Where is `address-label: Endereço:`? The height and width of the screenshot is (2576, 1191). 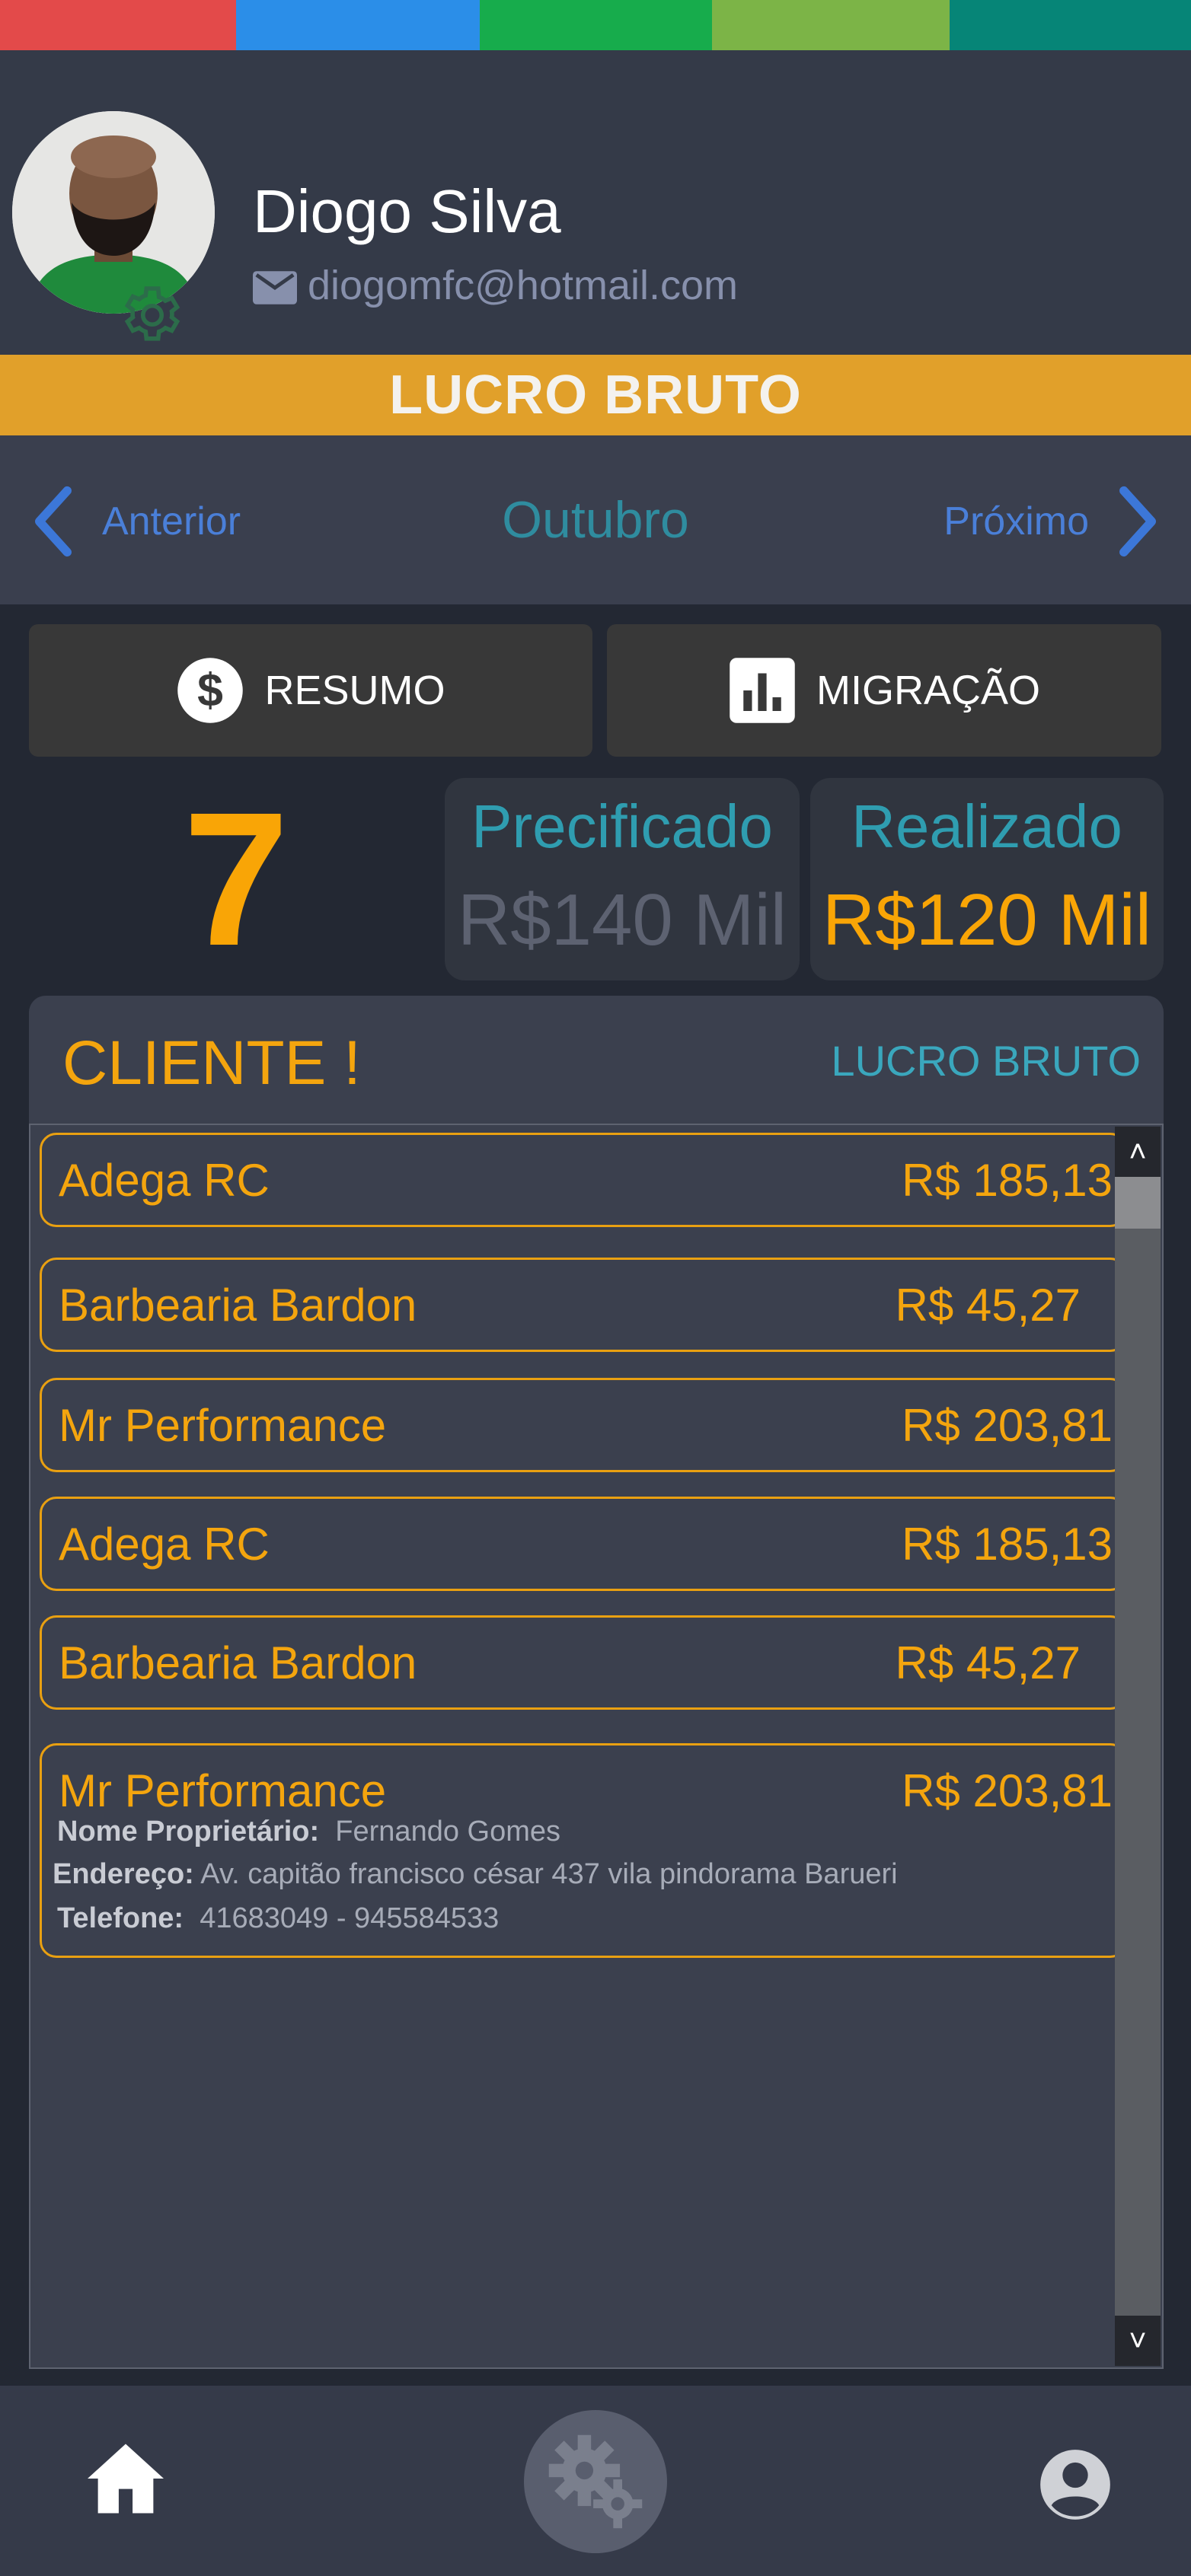
address-label: Endereço: is located at coordinates (123, 1874).